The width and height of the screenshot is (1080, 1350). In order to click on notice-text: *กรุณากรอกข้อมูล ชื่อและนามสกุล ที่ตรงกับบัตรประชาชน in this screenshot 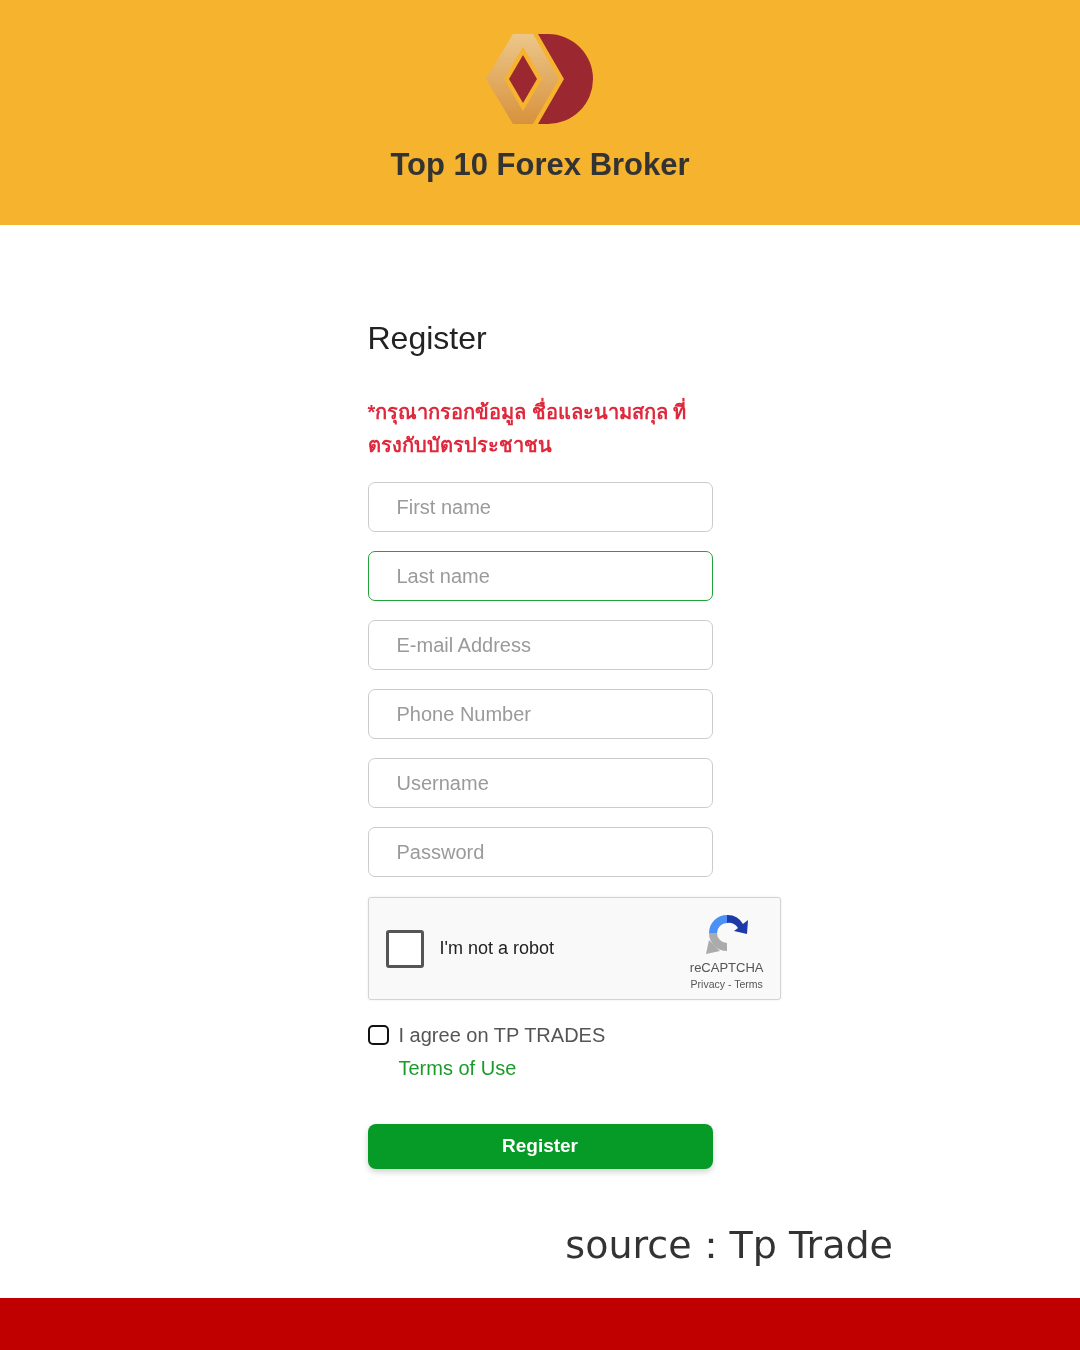, I will do `click(540, 429)`.